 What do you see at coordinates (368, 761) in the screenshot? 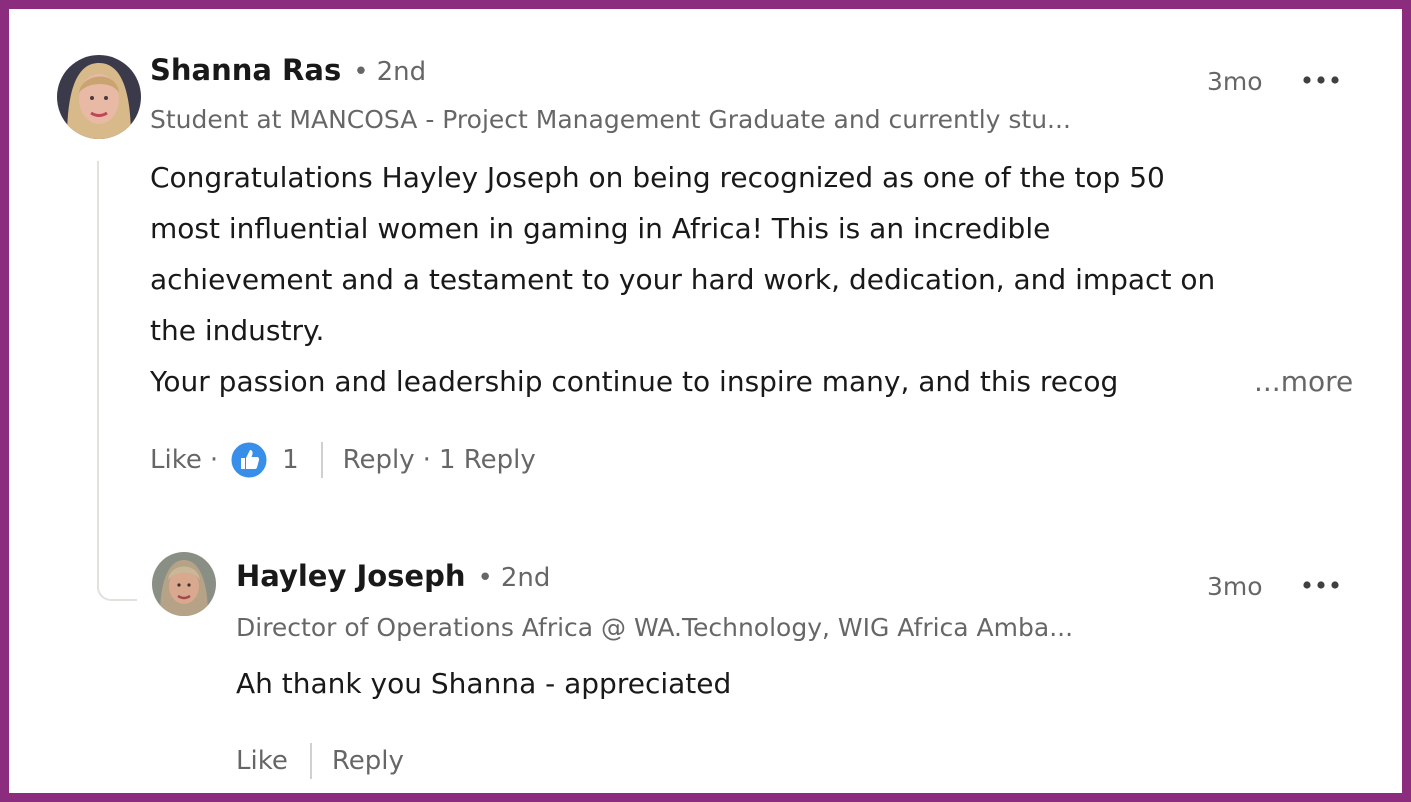
I see `reply-reply-button: Reply` at bounding box center [368, 761].